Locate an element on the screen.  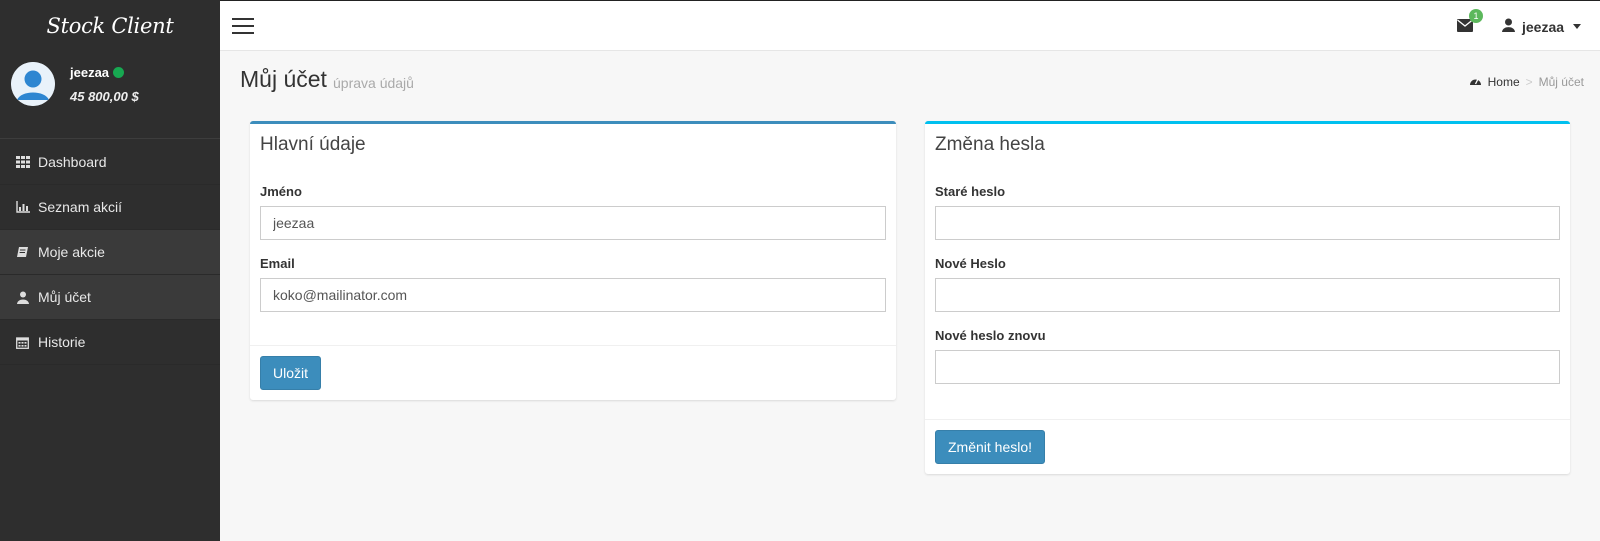
bar-chart-icon is located at coordinates (22, 207).